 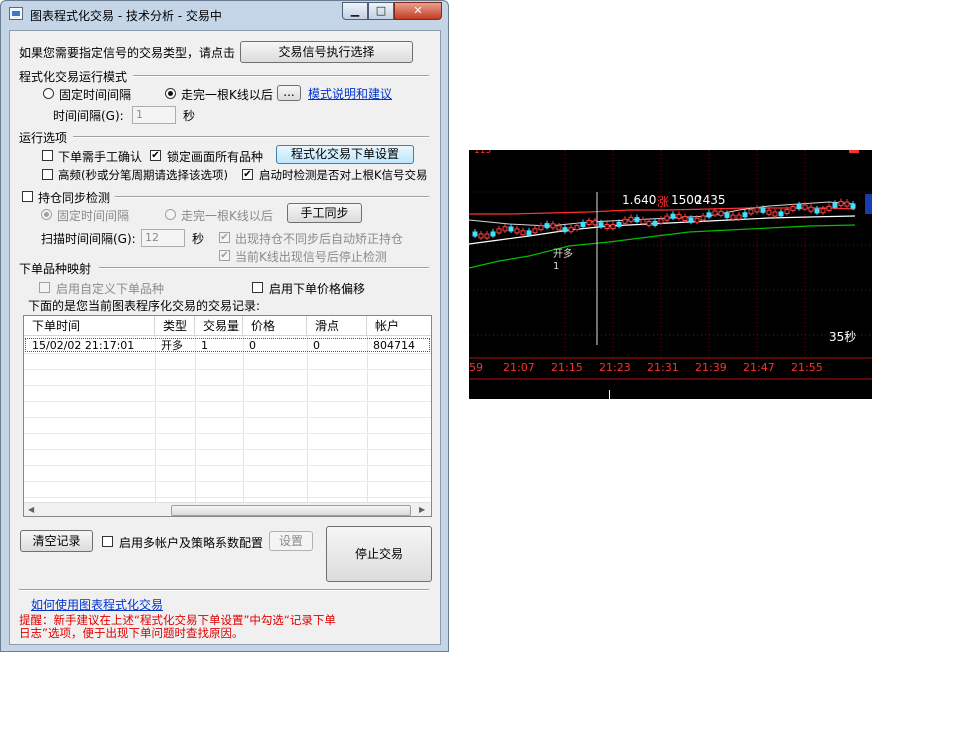 I want to click on run-group-title: 运行选项, so click(x=43, y=138).